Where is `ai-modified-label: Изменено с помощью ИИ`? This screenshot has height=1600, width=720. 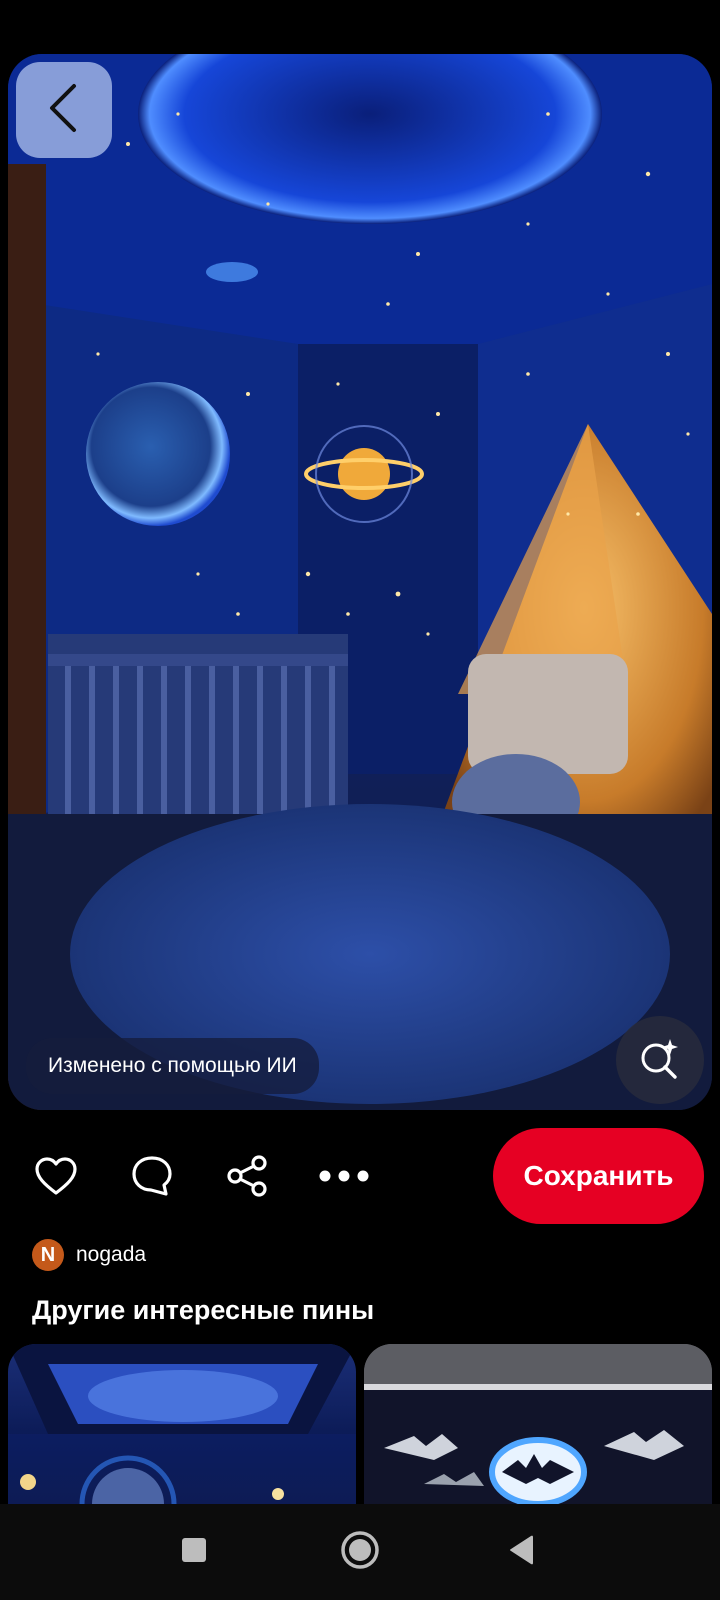
ai-modified-label: Изменено с помощью ИИ is located at coordinates (172, 1066).